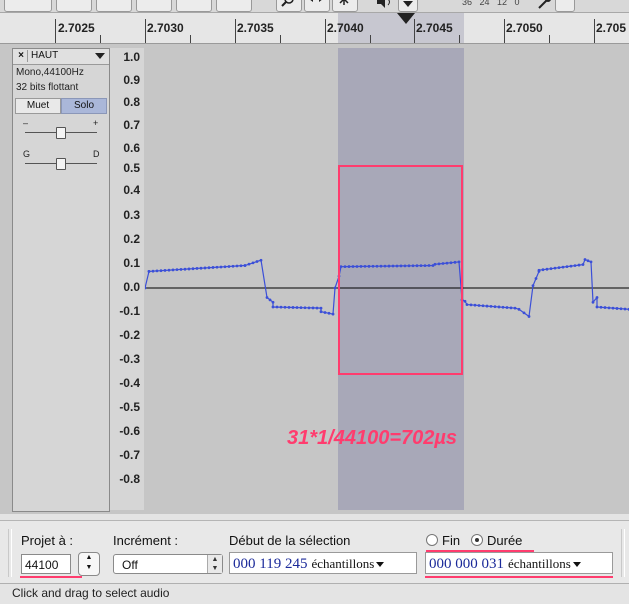 The height and width of the screenshot is (604, 629). What do you see at coordinates (345, 6) in the screenshot?
I see `multi-tool-icon` at bounding box center [345, 6].